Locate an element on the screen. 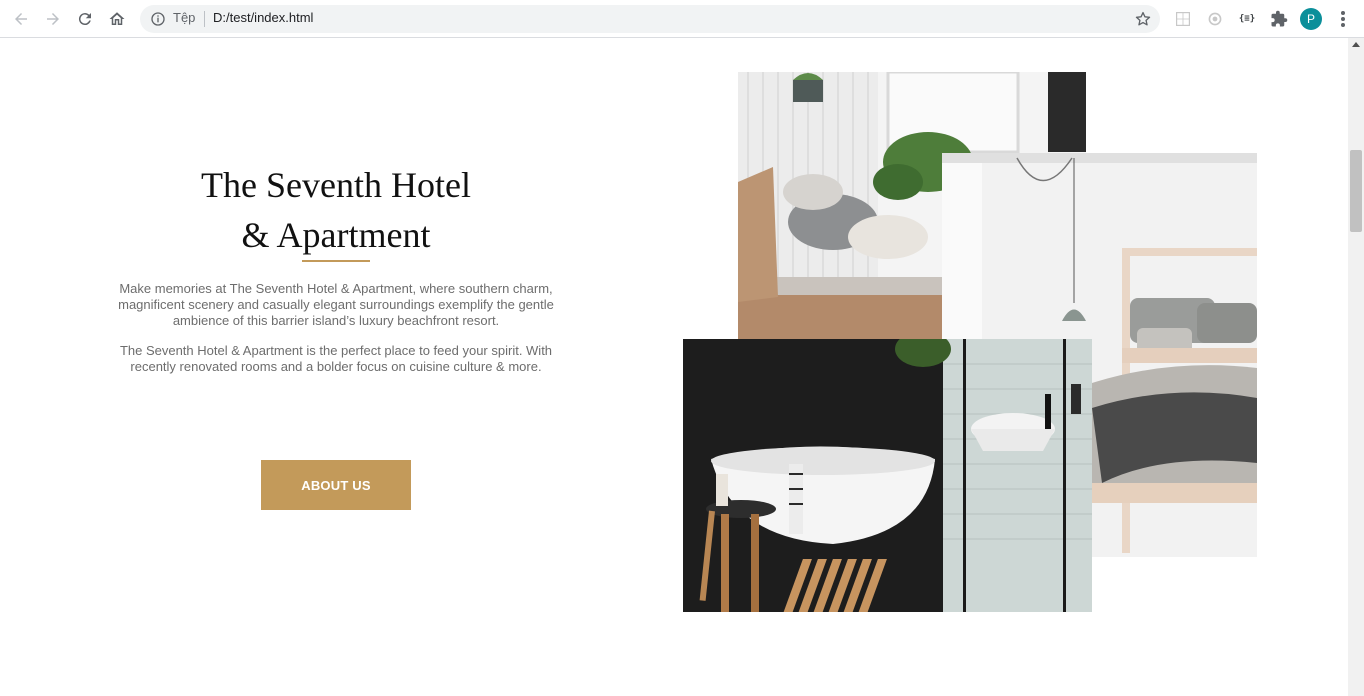 The width and height of the screenshot is (1364, 696). url-text: D:/test/index.html is located at coordinates (263, 17).